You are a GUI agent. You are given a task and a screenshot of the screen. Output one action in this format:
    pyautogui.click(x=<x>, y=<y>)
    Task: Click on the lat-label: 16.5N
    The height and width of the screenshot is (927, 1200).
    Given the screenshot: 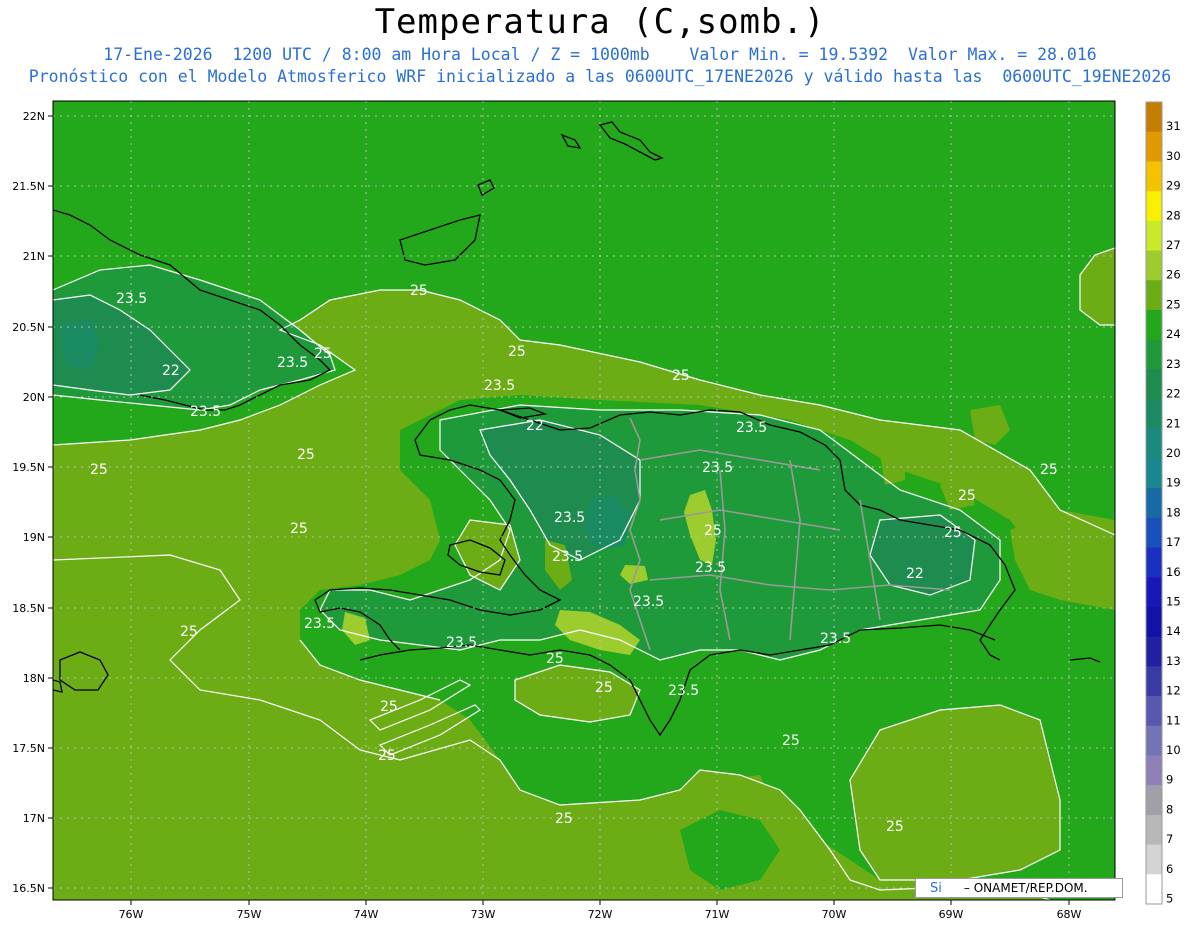 What is the action you would take?
    pyautogui.click(x=28, y=888)
    